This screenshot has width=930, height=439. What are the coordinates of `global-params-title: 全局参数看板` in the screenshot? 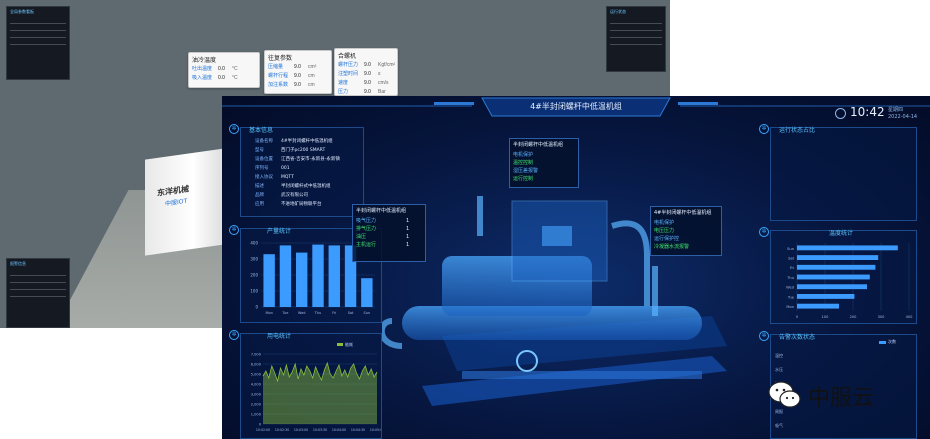 It's located at (22, 11).